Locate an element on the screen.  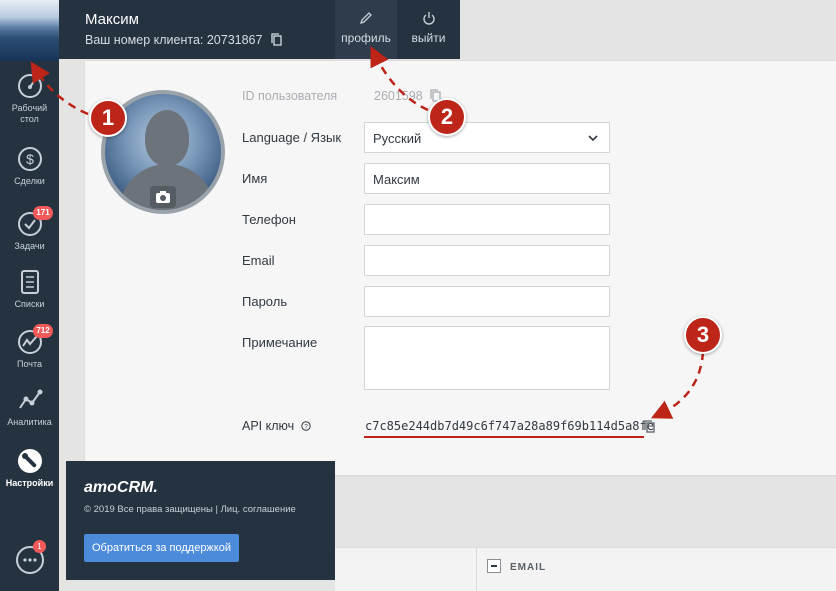
api-key-label: API ключ ? is located at coordinates (276, 426).